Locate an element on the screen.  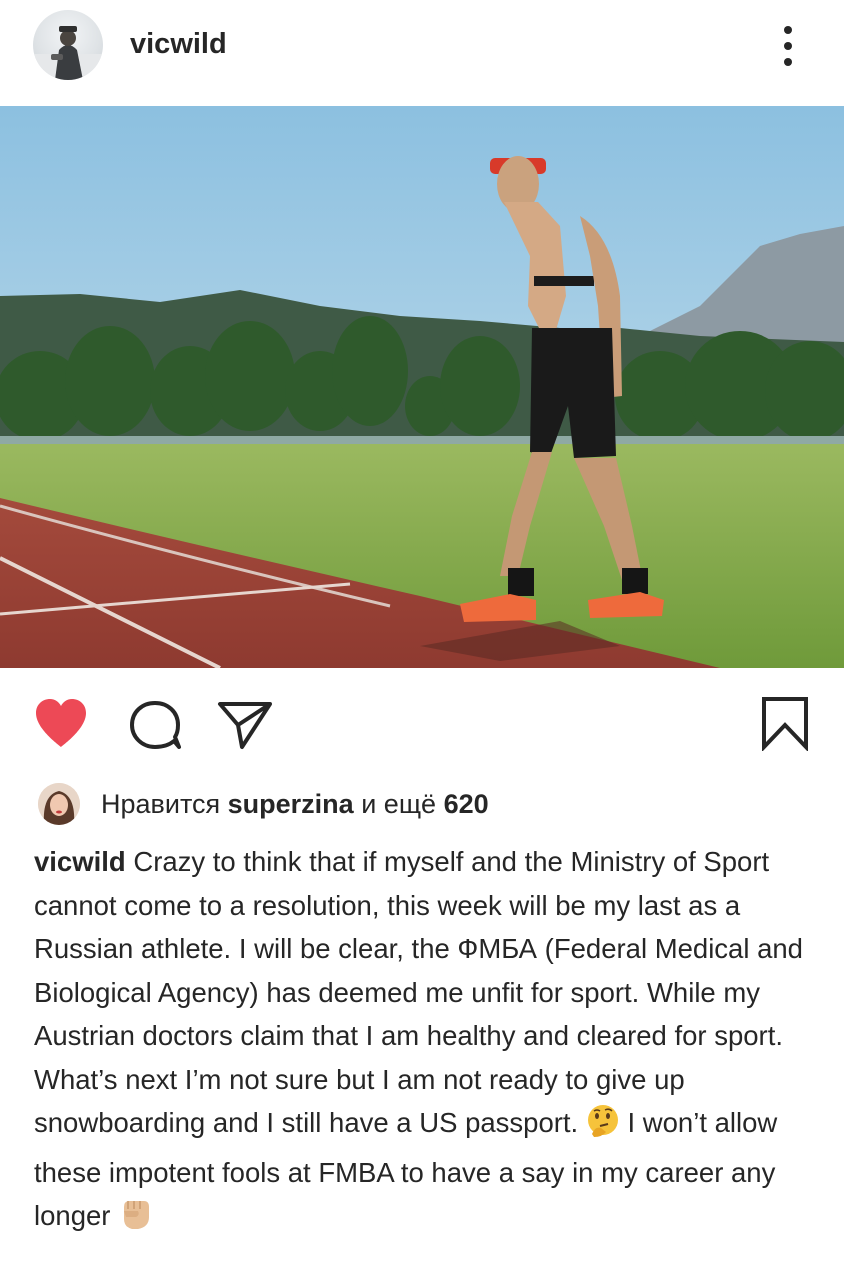
likes-count: 620 is located at coordinates (466, 804).